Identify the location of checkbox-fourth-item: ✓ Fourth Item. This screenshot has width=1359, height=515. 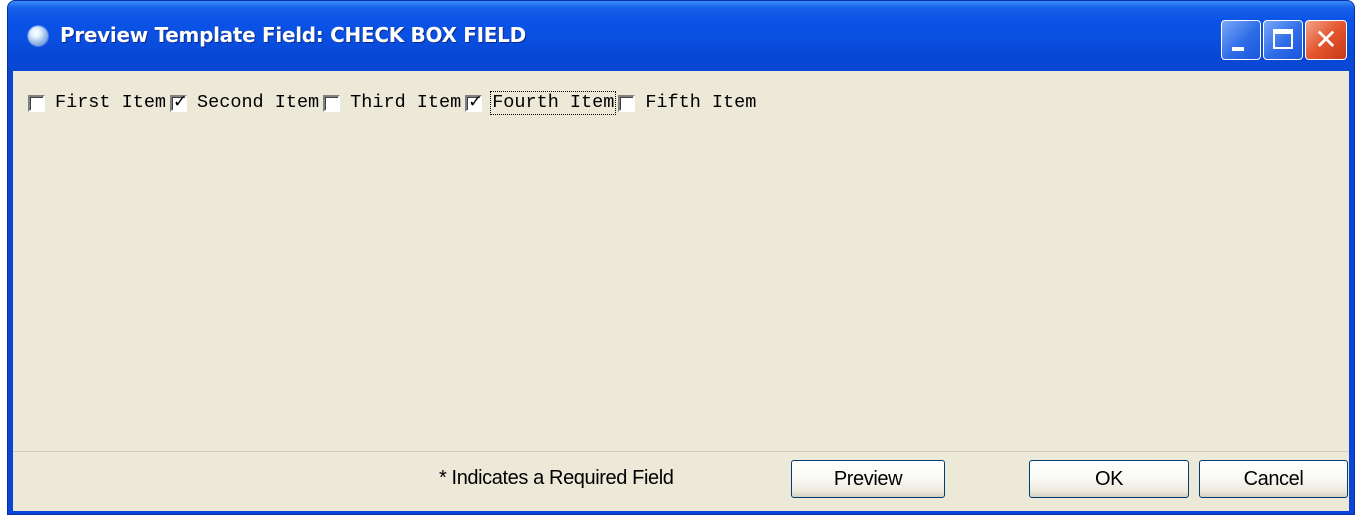
(541, 103).